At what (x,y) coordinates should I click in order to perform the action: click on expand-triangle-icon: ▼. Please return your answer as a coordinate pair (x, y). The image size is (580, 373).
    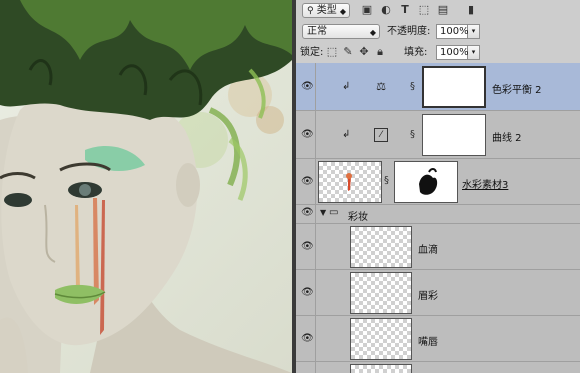
    Looking at the image, I should click on (323, 212).